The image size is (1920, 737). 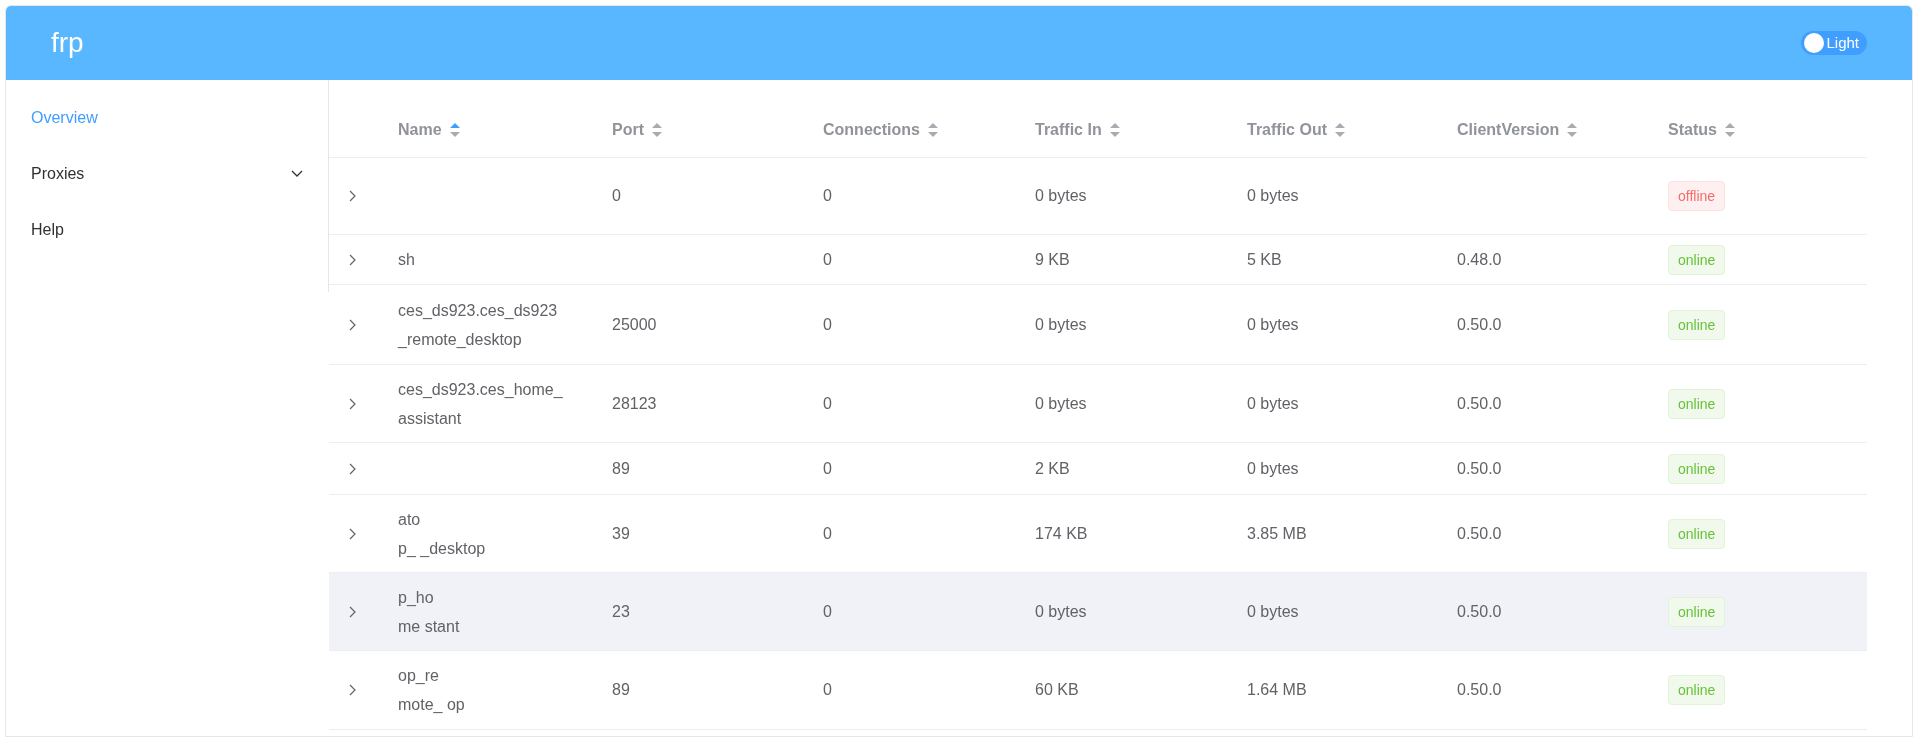 What do you see at coordinates (407, 260) in the screenshot?
I see `name-text: sh` at bounding box center [407, 260].